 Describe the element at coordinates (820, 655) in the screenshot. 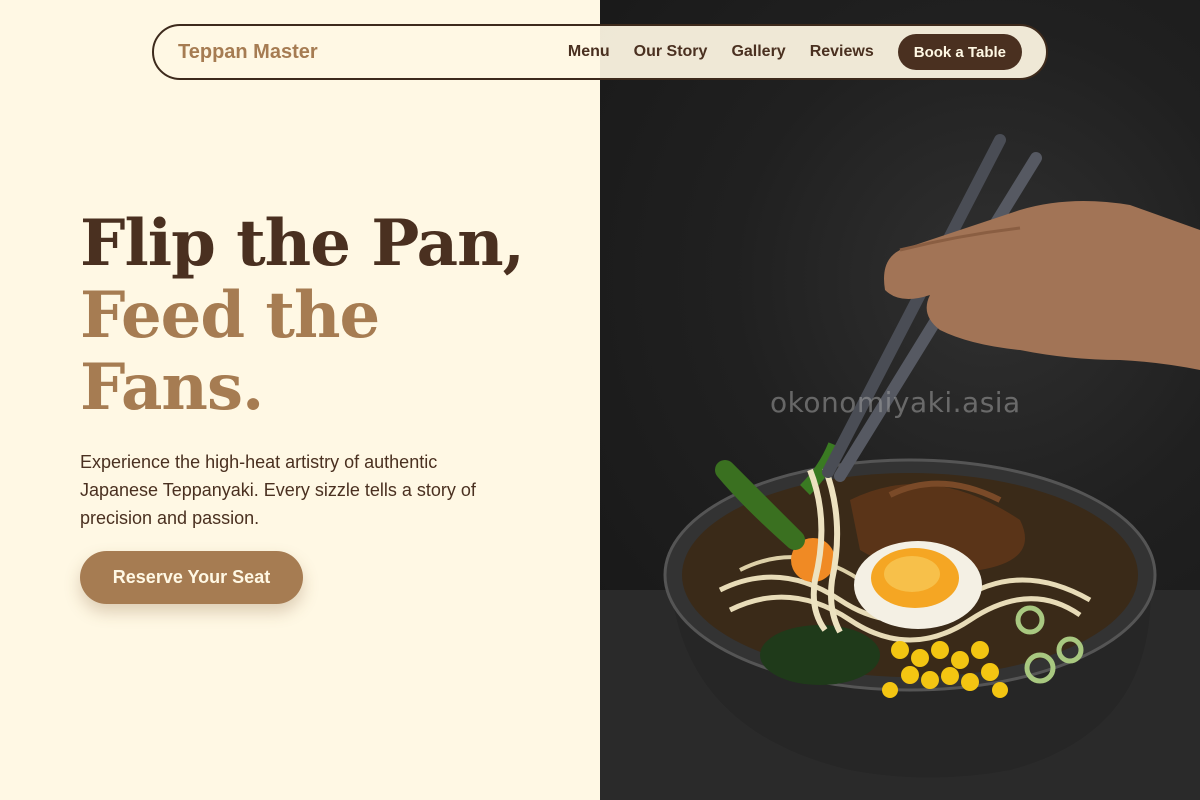

I see `spinach` at that location.